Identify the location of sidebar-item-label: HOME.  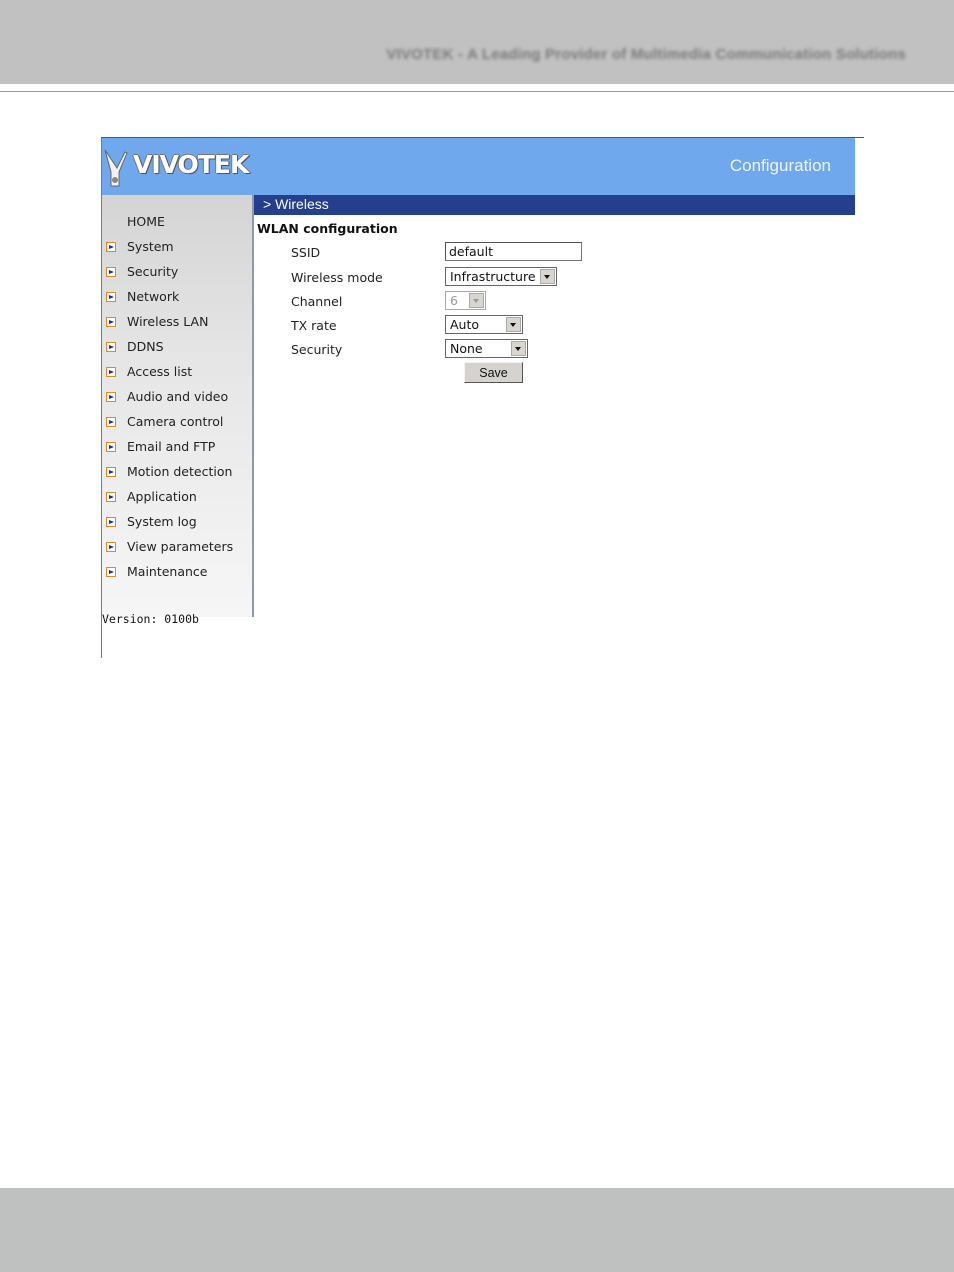
(146, 221).